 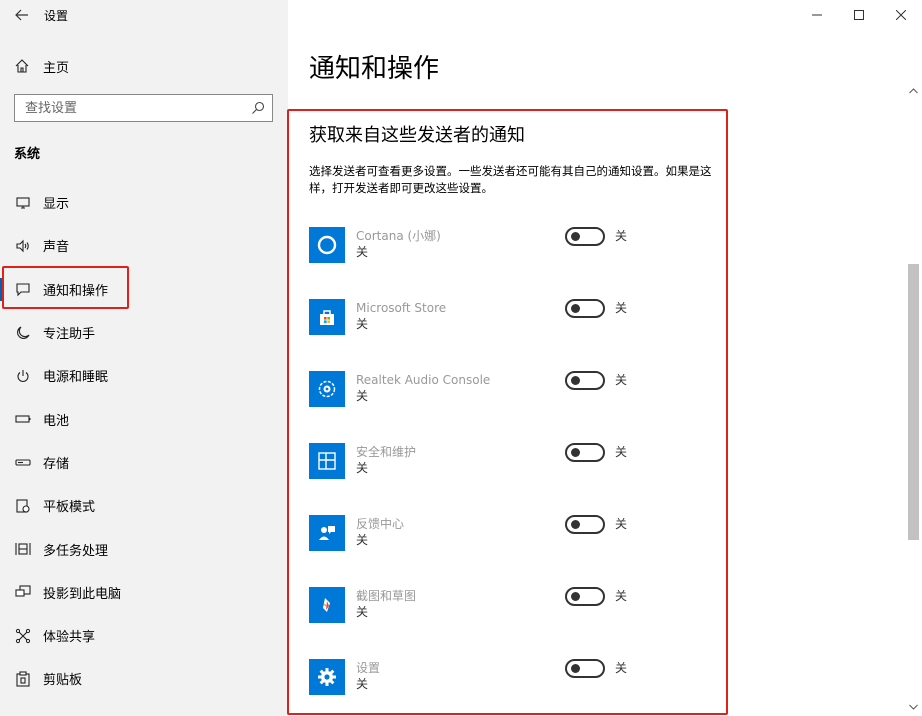 What do you see at coordinates (380, 524) in the screenshot?
I see `sender-name: 反馈中心` at bounding box center [380, 524].